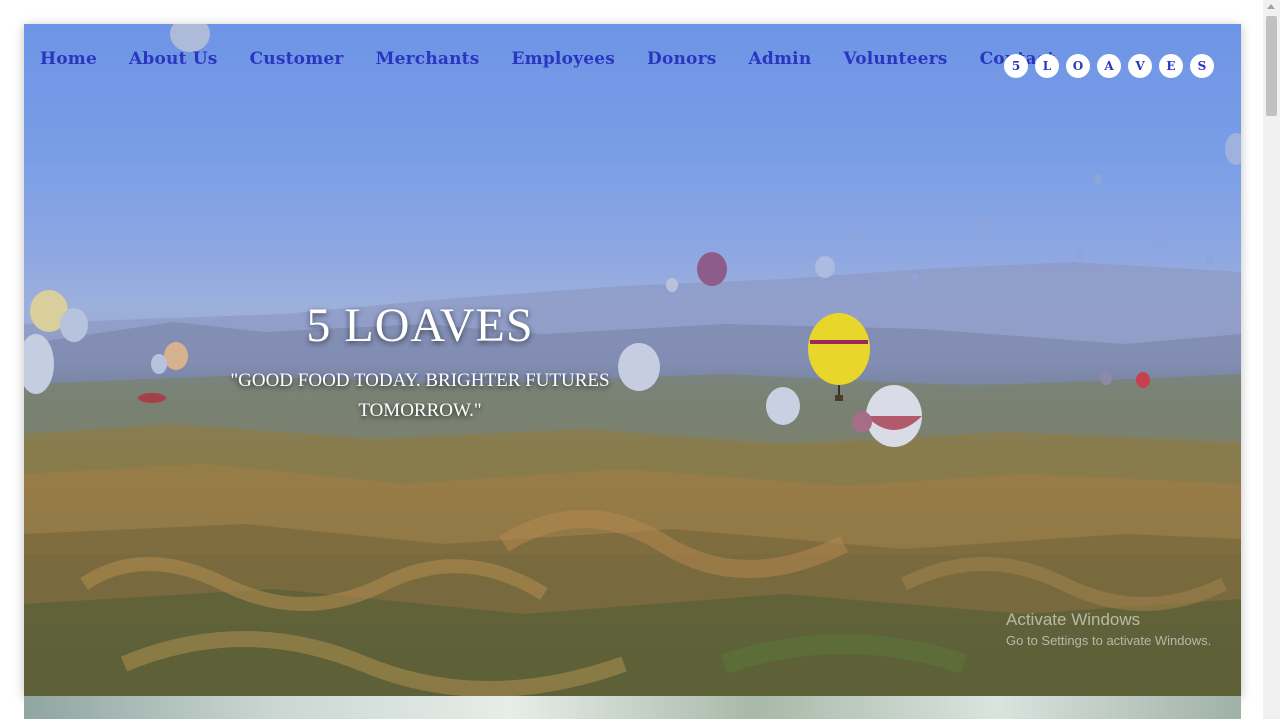 The image size is (1280, 719). What do you see at coordinates (428, 59) in the screenshot?
I see `nav-merchants-link: Merchants` at bounding box center [428, 59].